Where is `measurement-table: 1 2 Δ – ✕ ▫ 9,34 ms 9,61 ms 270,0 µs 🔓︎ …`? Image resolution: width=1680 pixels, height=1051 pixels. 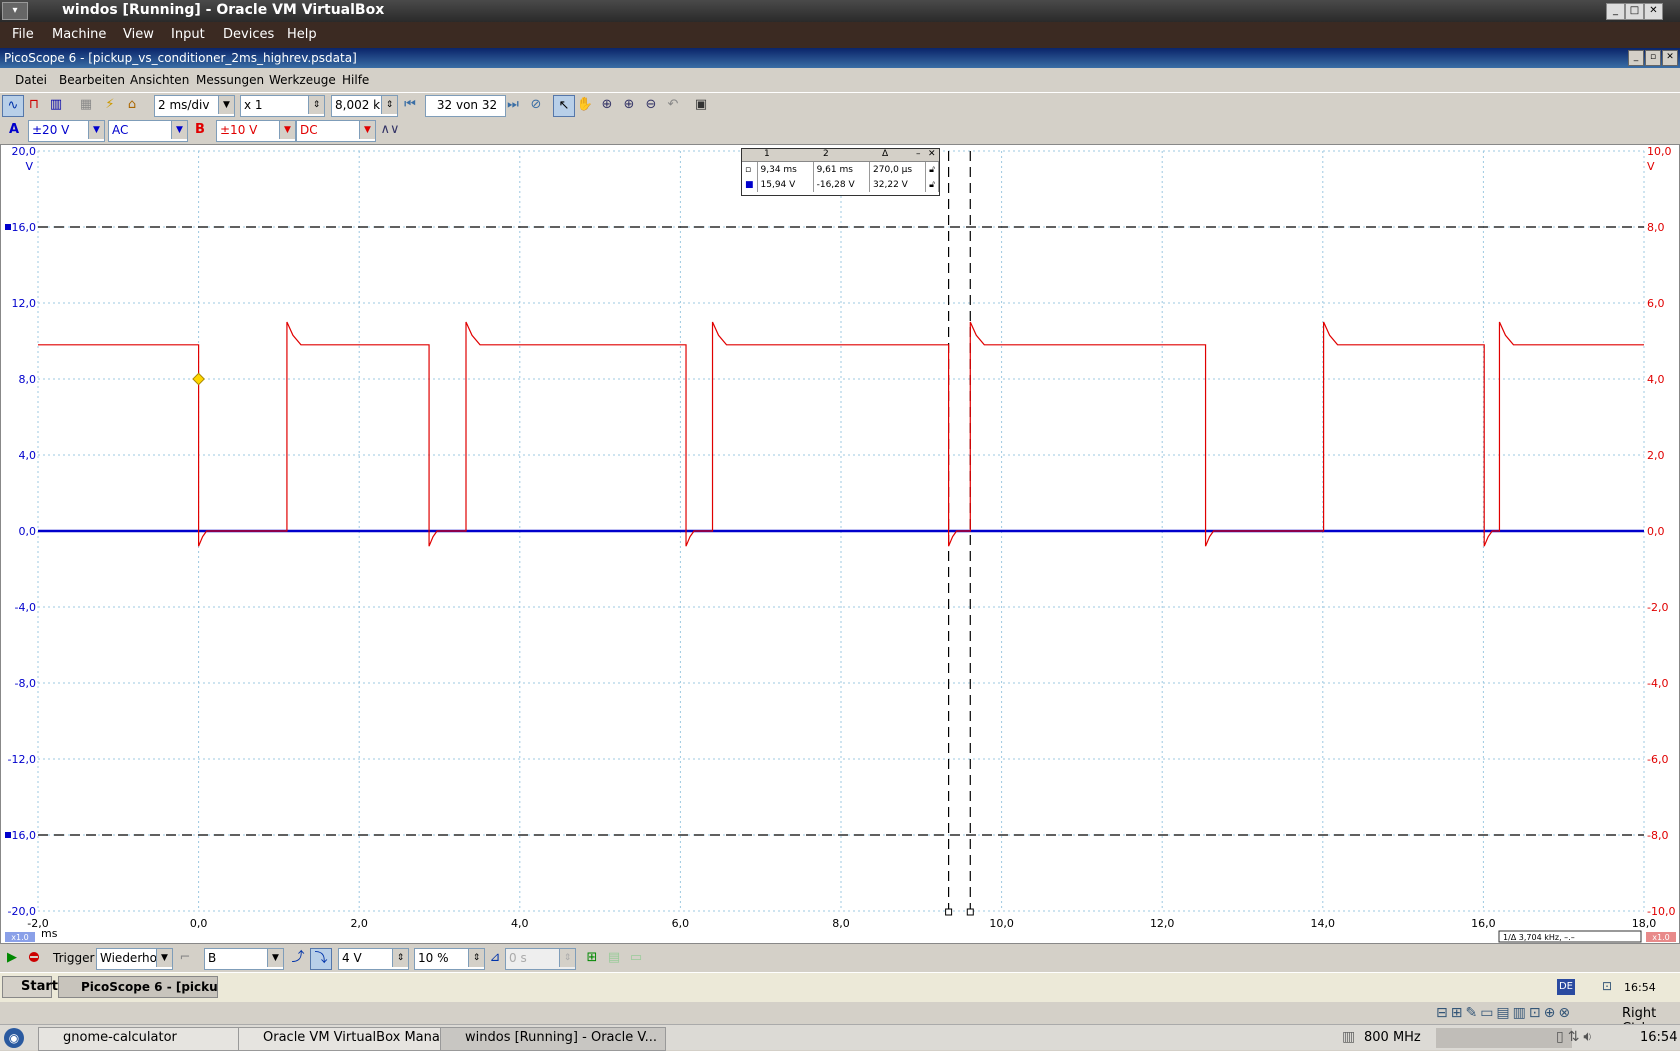 measurement-table: 1 2 Δ – ✕ ▫ 9,34 ms 9,61 ms 270,0 µs 🔓︎ … is located at coordinates (840, 172).